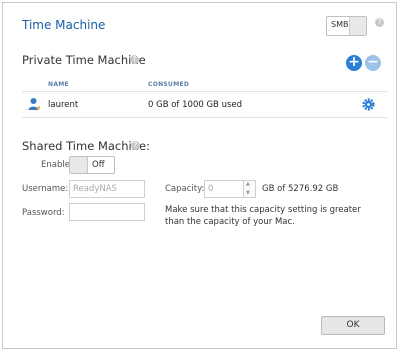 The image size is (400, 352). I want to click on shared-help-icon: ?, so click(135, 145).